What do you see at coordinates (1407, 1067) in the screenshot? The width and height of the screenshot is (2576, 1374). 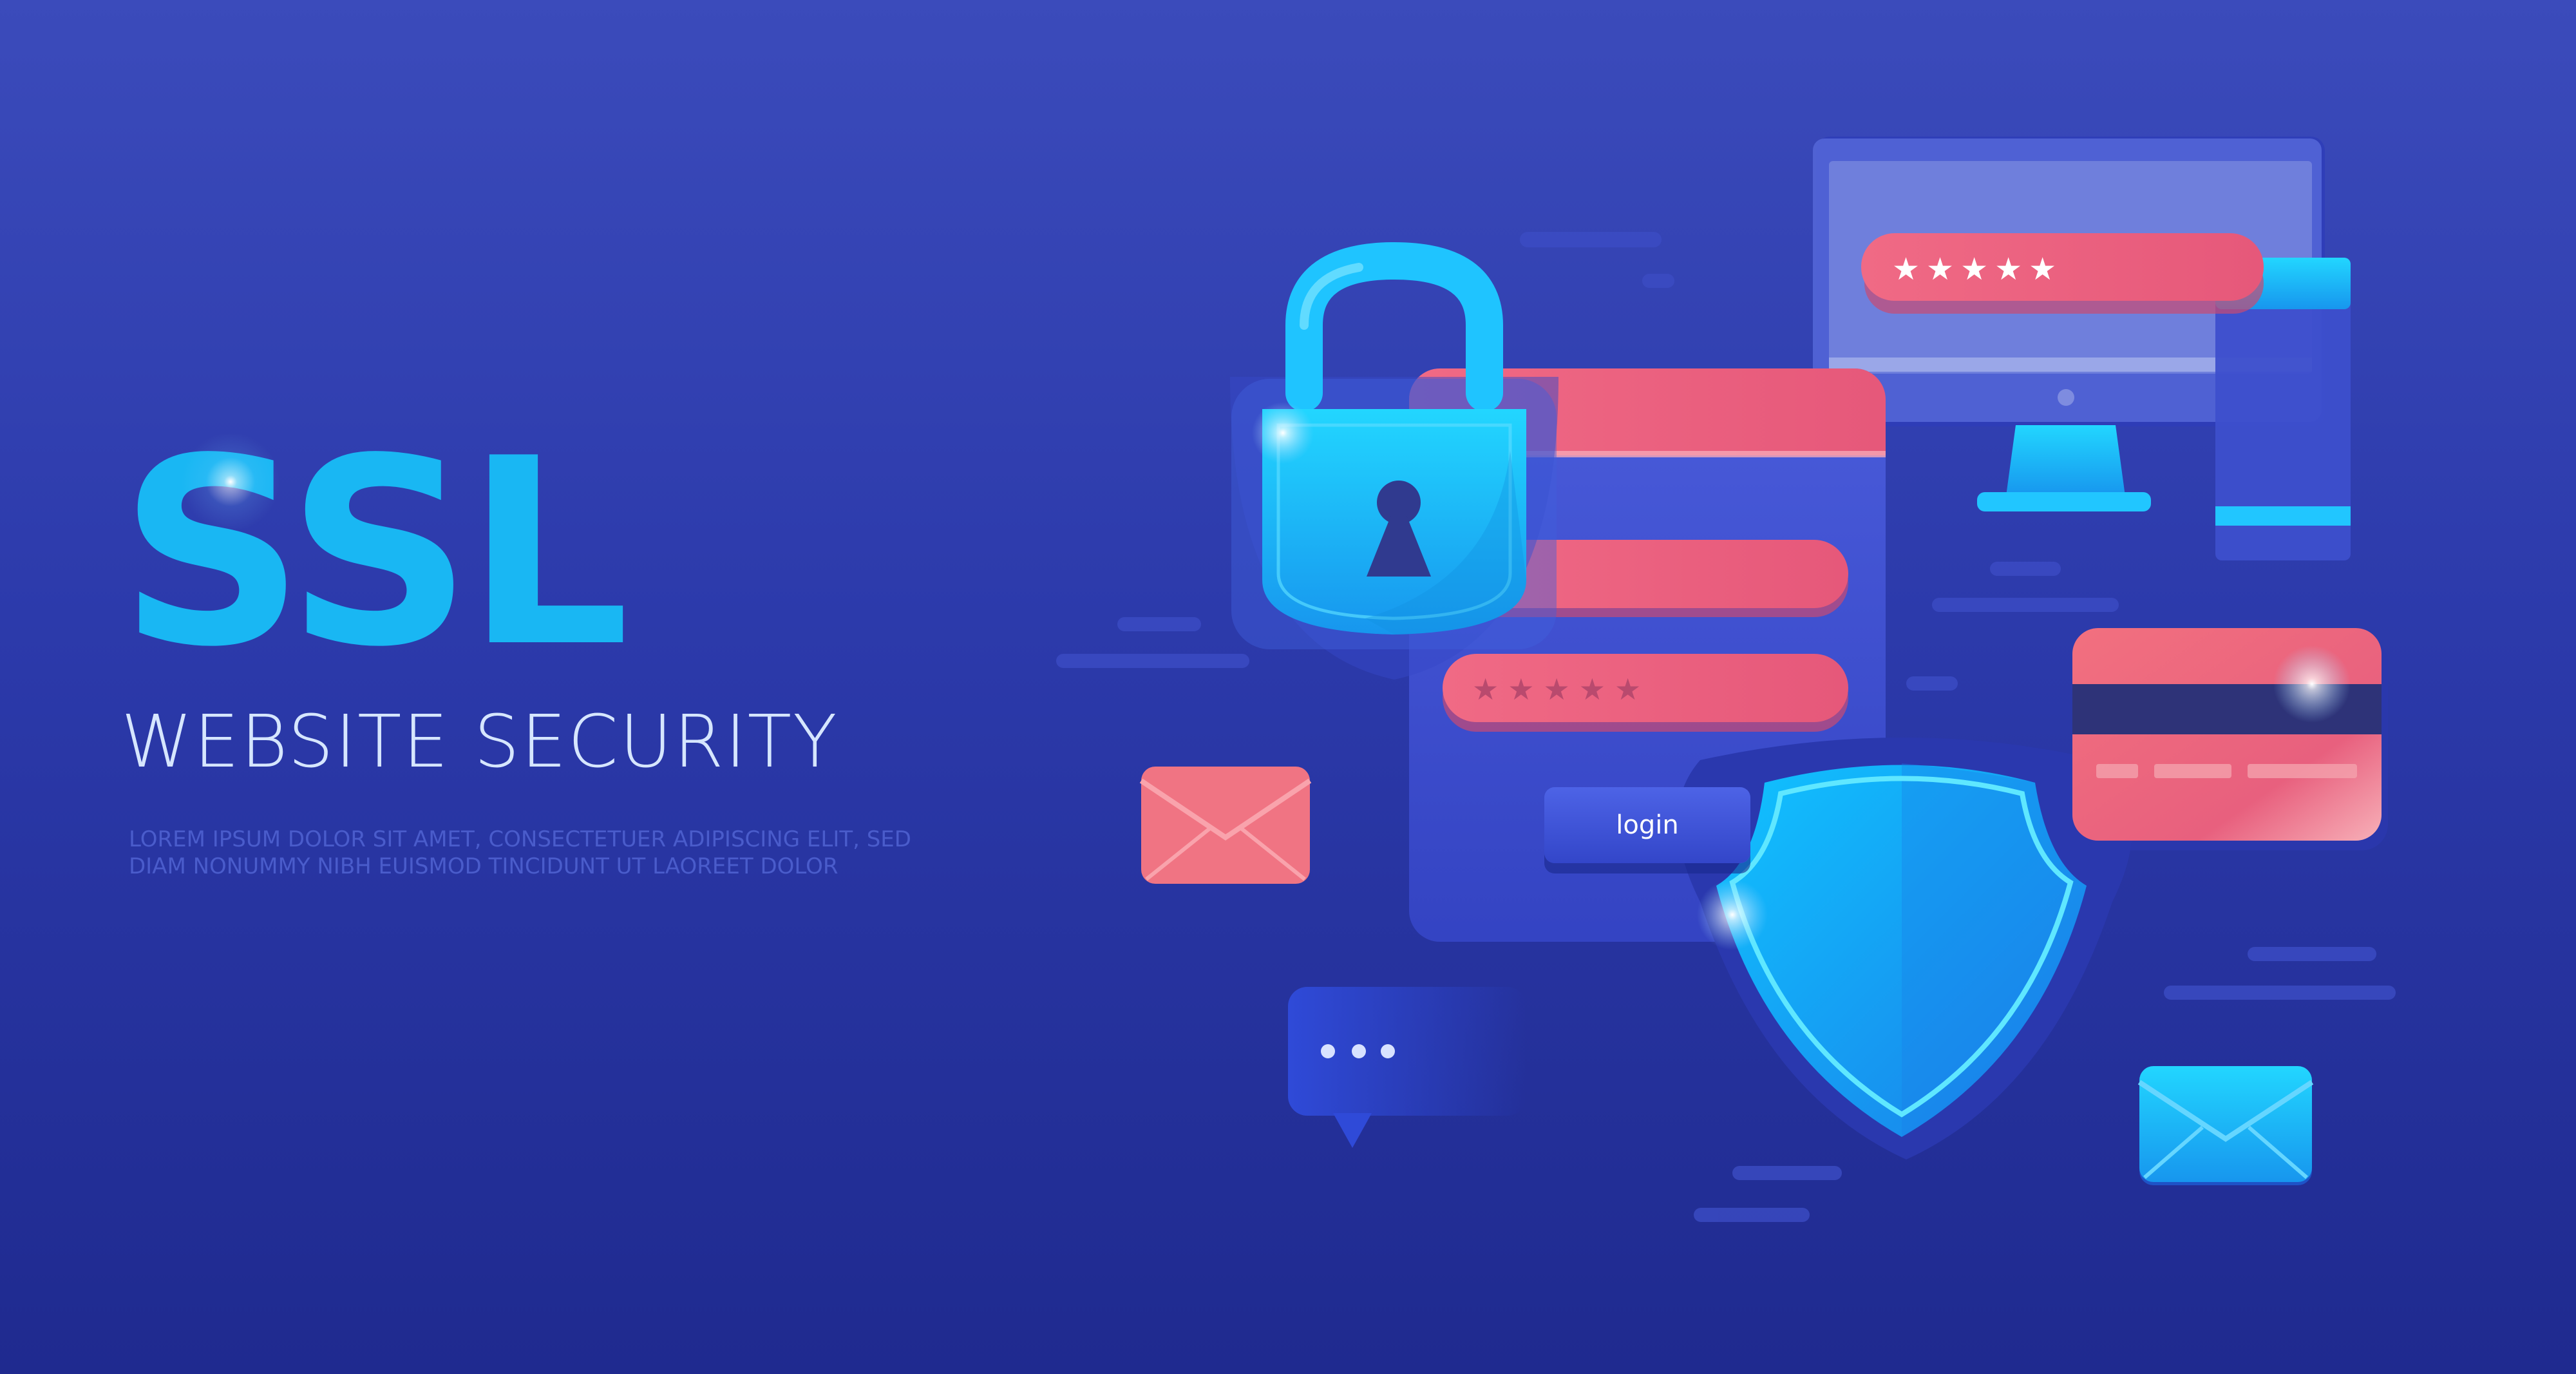 I see `chat-bubble-icon` at bounding box center [1407, 1067].